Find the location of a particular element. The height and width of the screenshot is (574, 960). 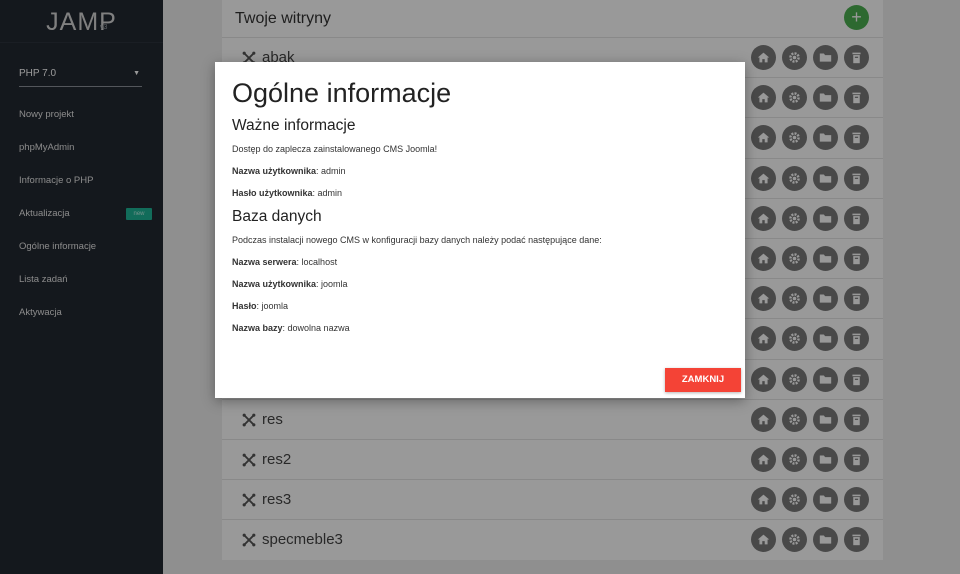

pass-label: Hasło użytkownika is located at coordinates (272, 193).